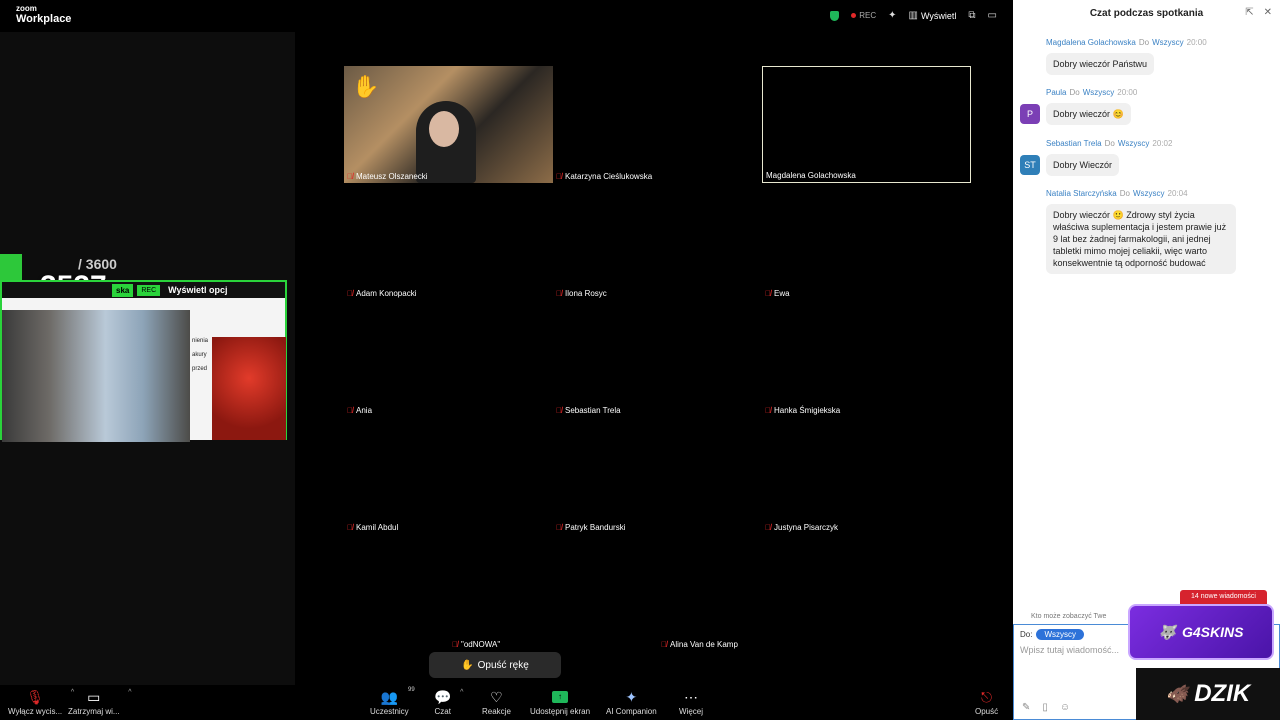  What do you see at coordinates (1177, 193) in the screenshot?
I see `timestamp: 20:04` at bounding box center [1177, 193].